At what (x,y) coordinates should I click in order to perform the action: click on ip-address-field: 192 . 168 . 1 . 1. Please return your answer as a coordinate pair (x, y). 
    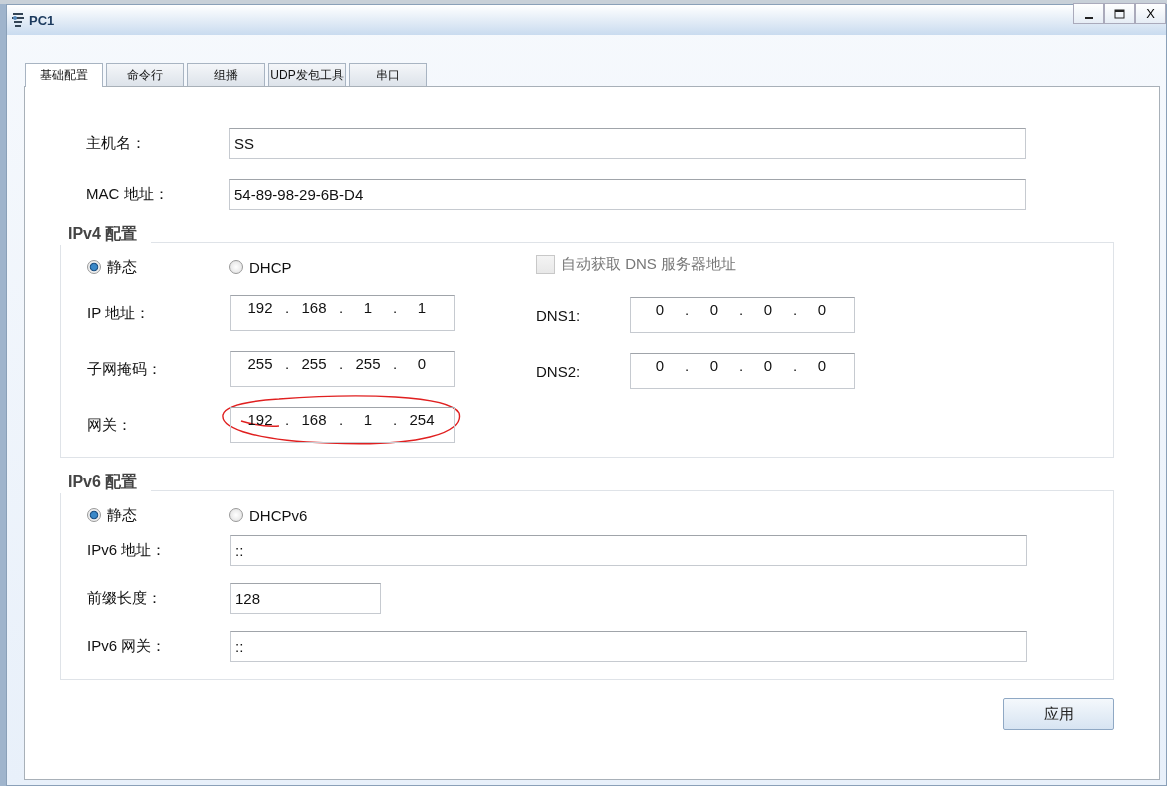
    Looking at the image, I should click on (342, 313).